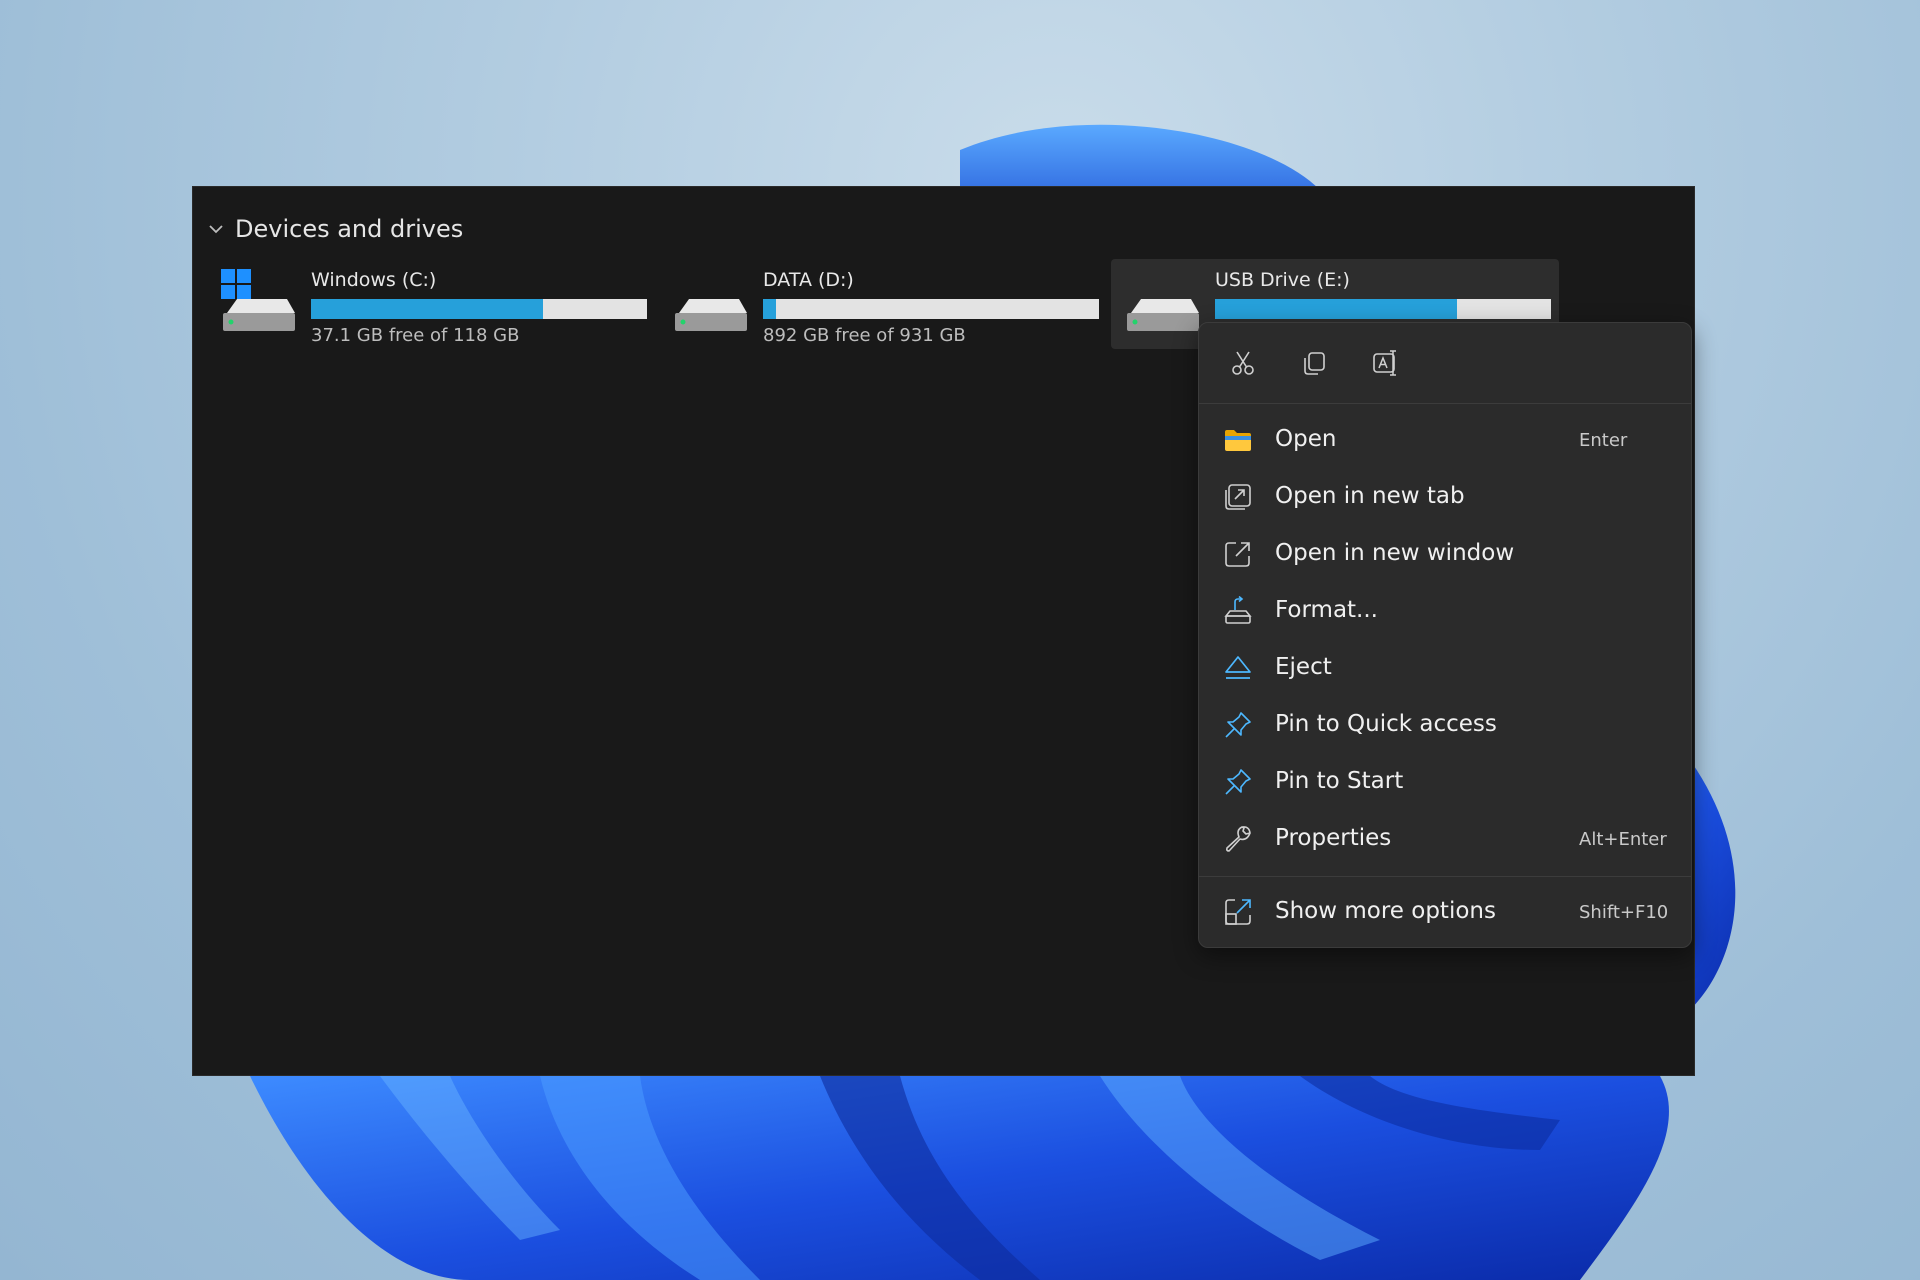  Describe the element at coordinates (258, 300) in the screenshot. I see `system-drive-icon` at that location.